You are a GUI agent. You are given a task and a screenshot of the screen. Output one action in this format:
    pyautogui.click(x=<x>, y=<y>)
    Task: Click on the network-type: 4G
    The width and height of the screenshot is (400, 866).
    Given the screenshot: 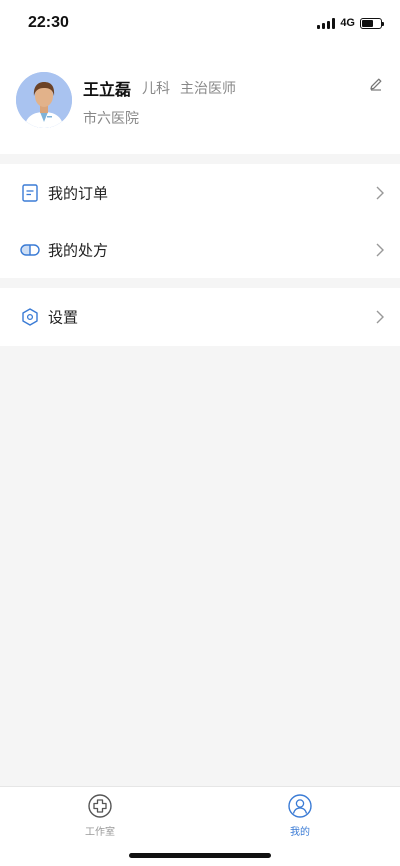 What is the action you would take?
    pyautogui.click(x=347, y=23)
    